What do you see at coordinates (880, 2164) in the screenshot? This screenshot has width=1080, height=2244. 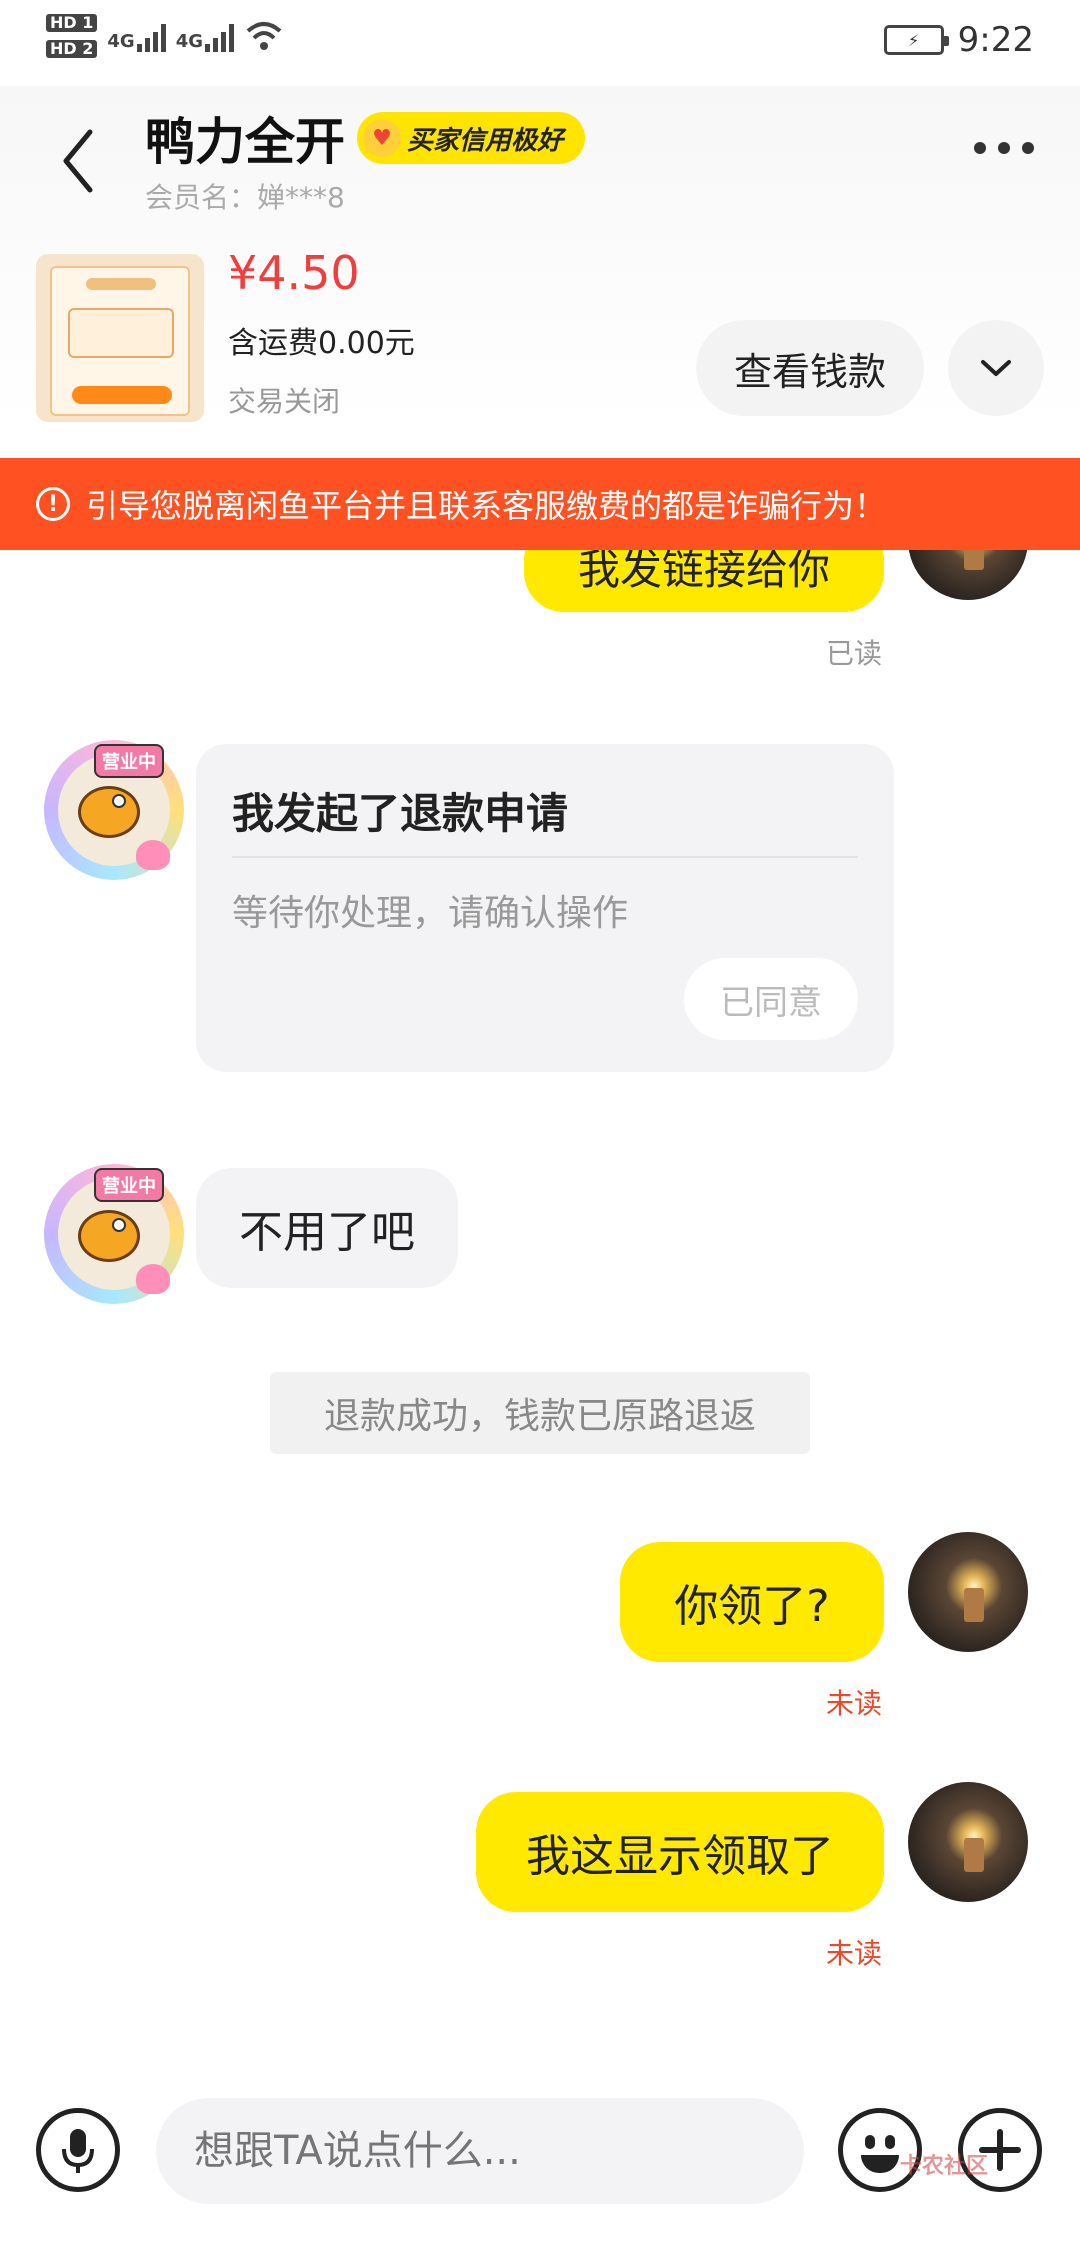 I see `emoji-mouth-icon` at bounding box center [880, 2164].